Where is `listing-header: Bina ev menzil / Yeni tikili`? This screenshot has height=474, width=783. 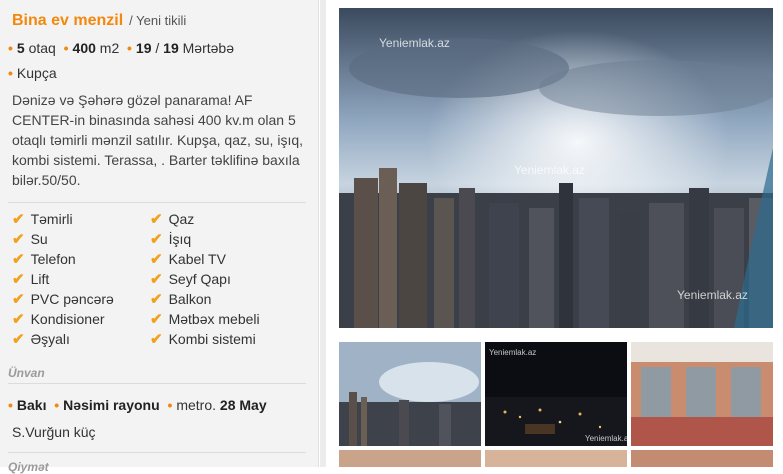 listing-header: Bina ev menzil / Yeni tikili is located at coordinates (99, 21).